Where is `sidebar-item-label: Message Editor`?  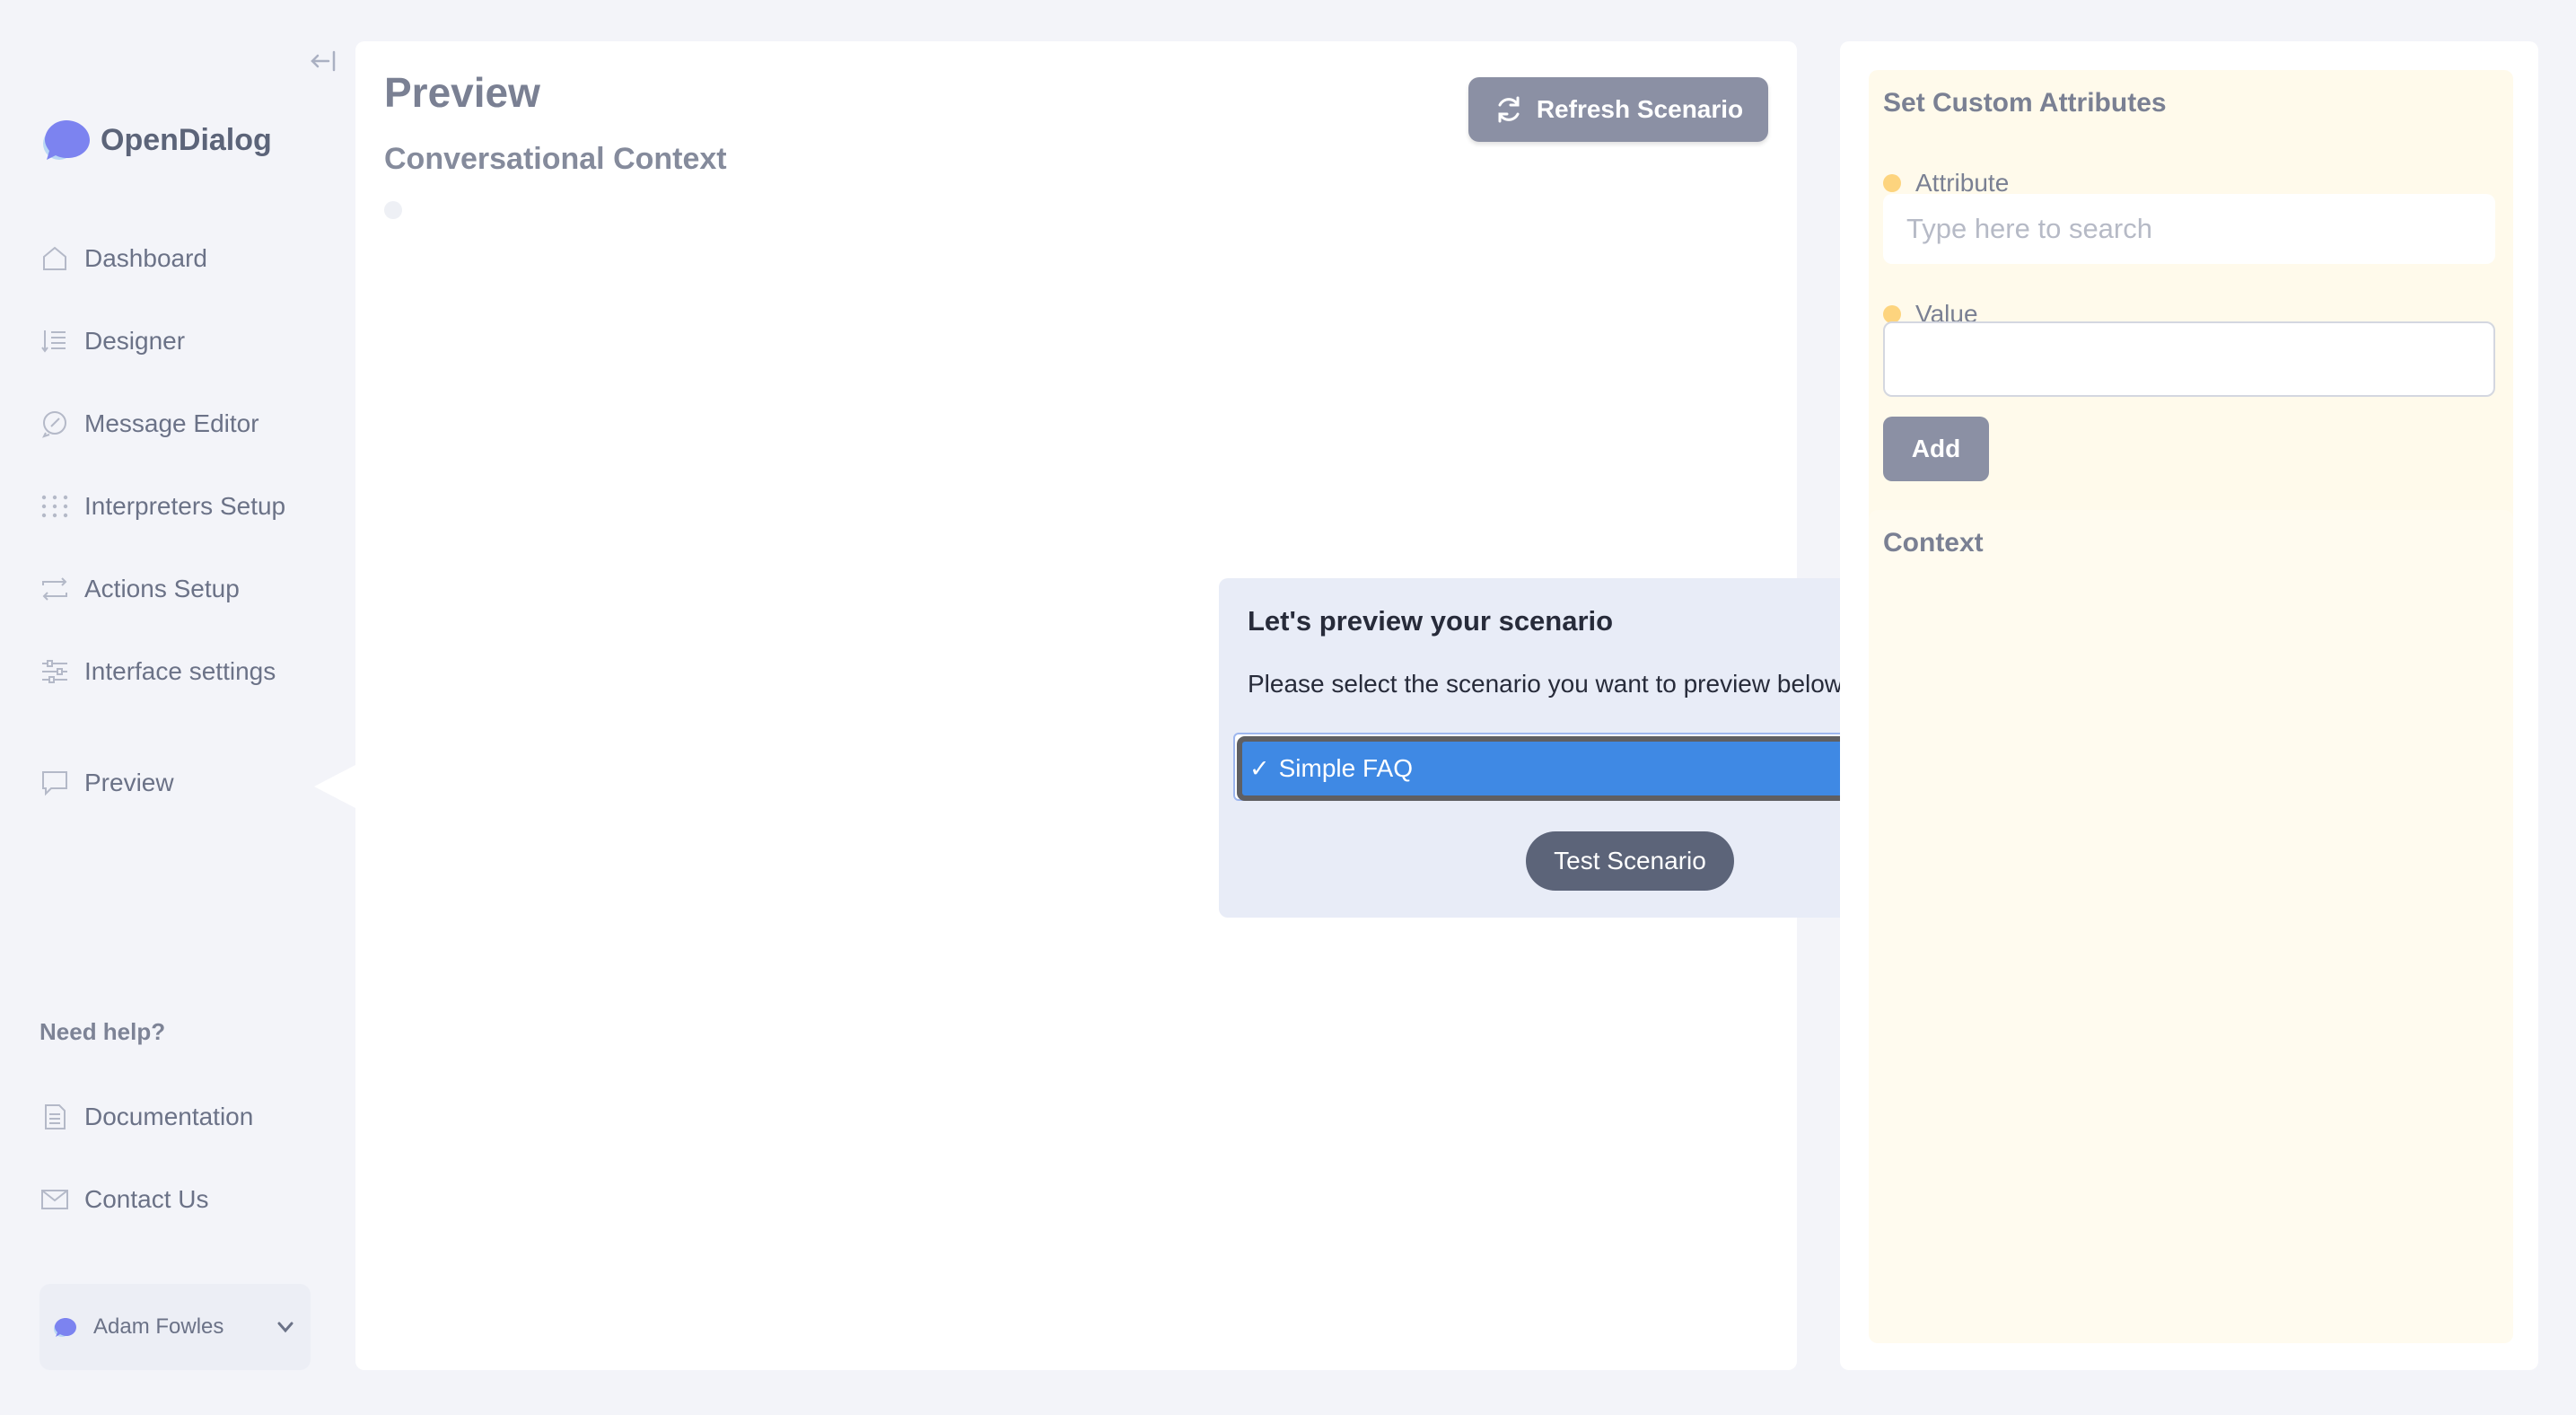
sidebar-item-label: Message Editor is located at coordinates (171, 423).